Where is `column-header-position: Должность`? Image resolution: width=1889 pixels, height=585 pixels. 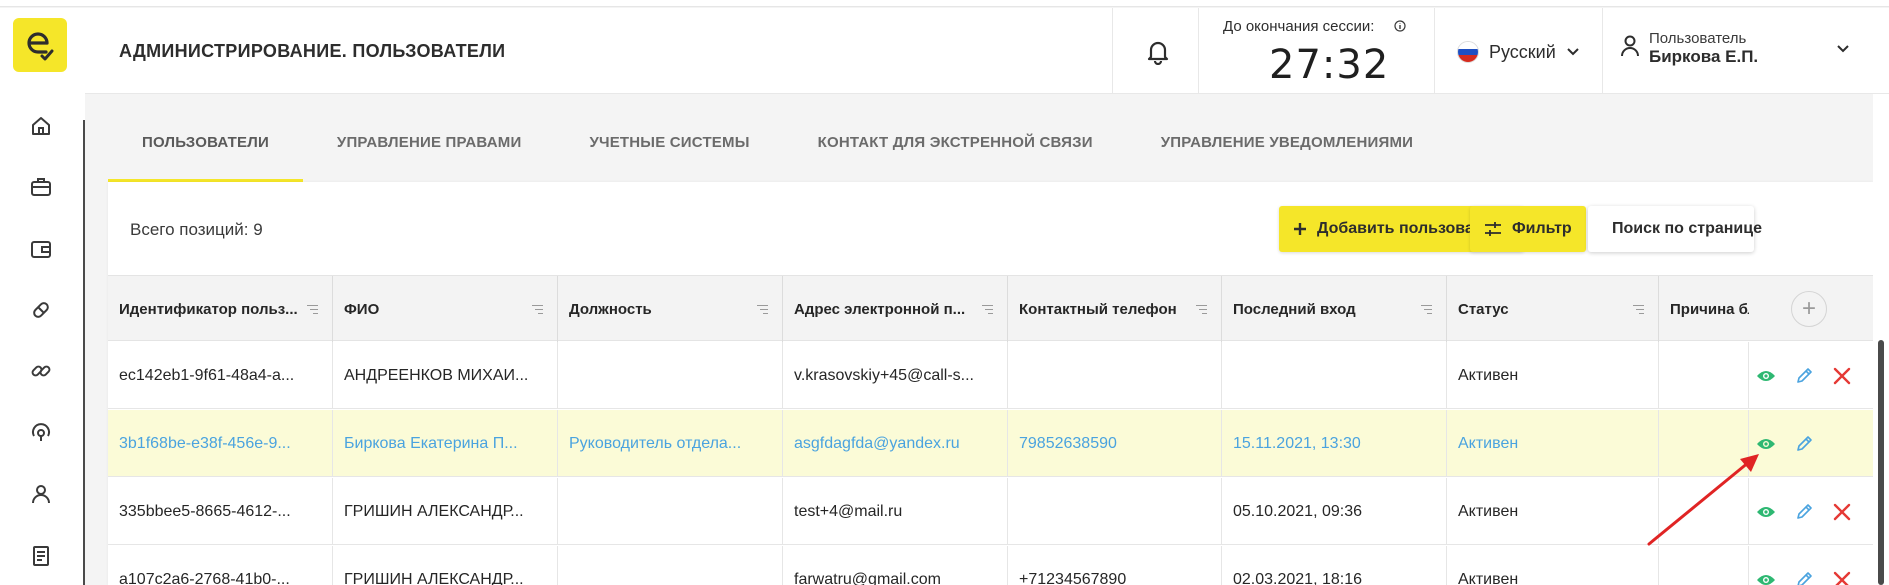
column-header-position: Должность is located at coordinates (670, 309).